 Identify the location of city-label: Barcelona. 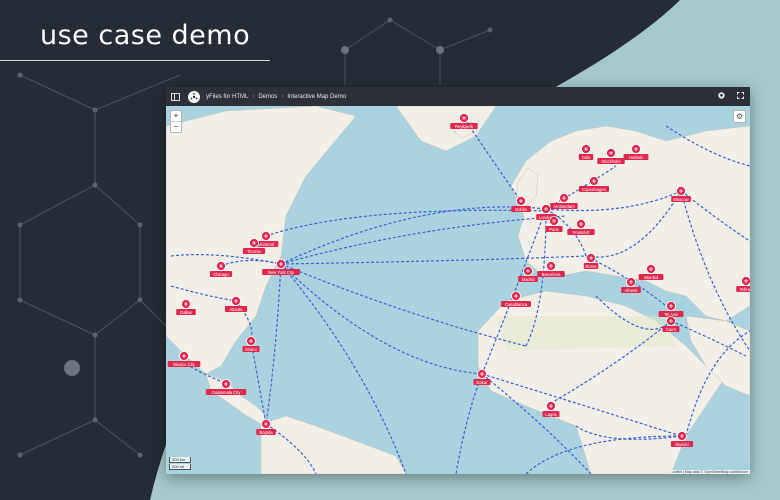
(552, 274).